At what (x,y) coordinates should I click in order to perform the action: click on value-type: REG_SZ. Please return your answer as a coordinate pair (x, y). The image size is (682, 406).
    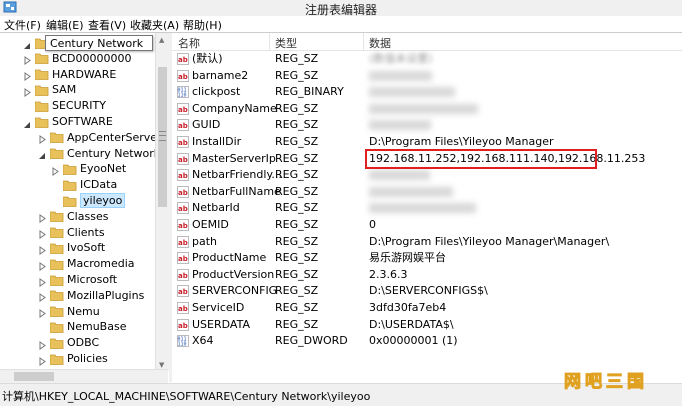
    Looking at the image, I should click on (297, 208).